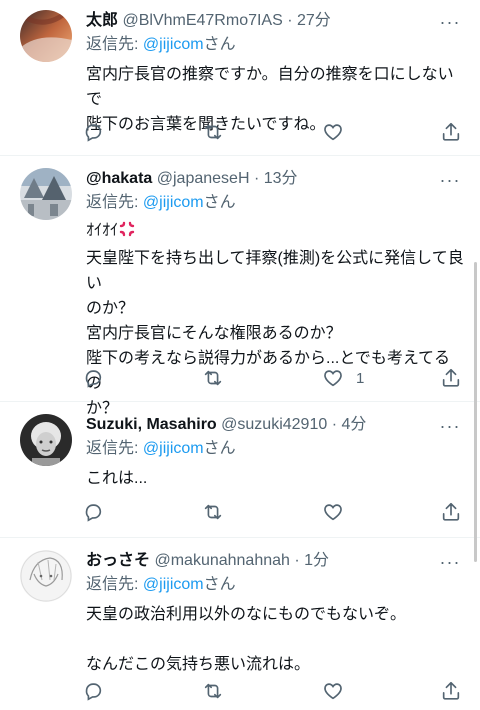 This screenshot has width=480, height=710. Describe the element at coordinates (102, 230) in the screenshot. I see `text-prefix: ｵｲｵｲ` at that location.